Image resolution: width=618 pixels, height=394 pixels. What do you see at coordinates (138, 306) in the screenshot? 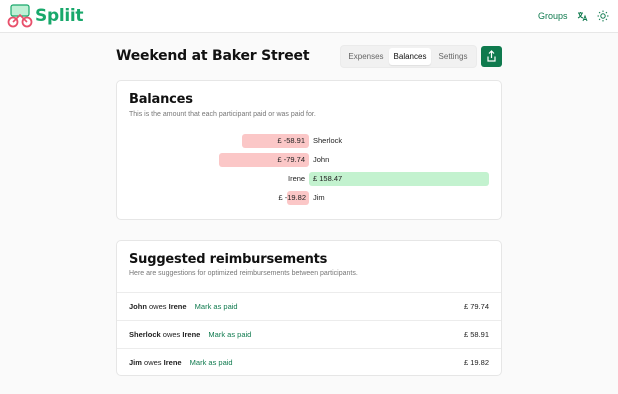
I see `payer-name: John` at bounding box center [138, 306].